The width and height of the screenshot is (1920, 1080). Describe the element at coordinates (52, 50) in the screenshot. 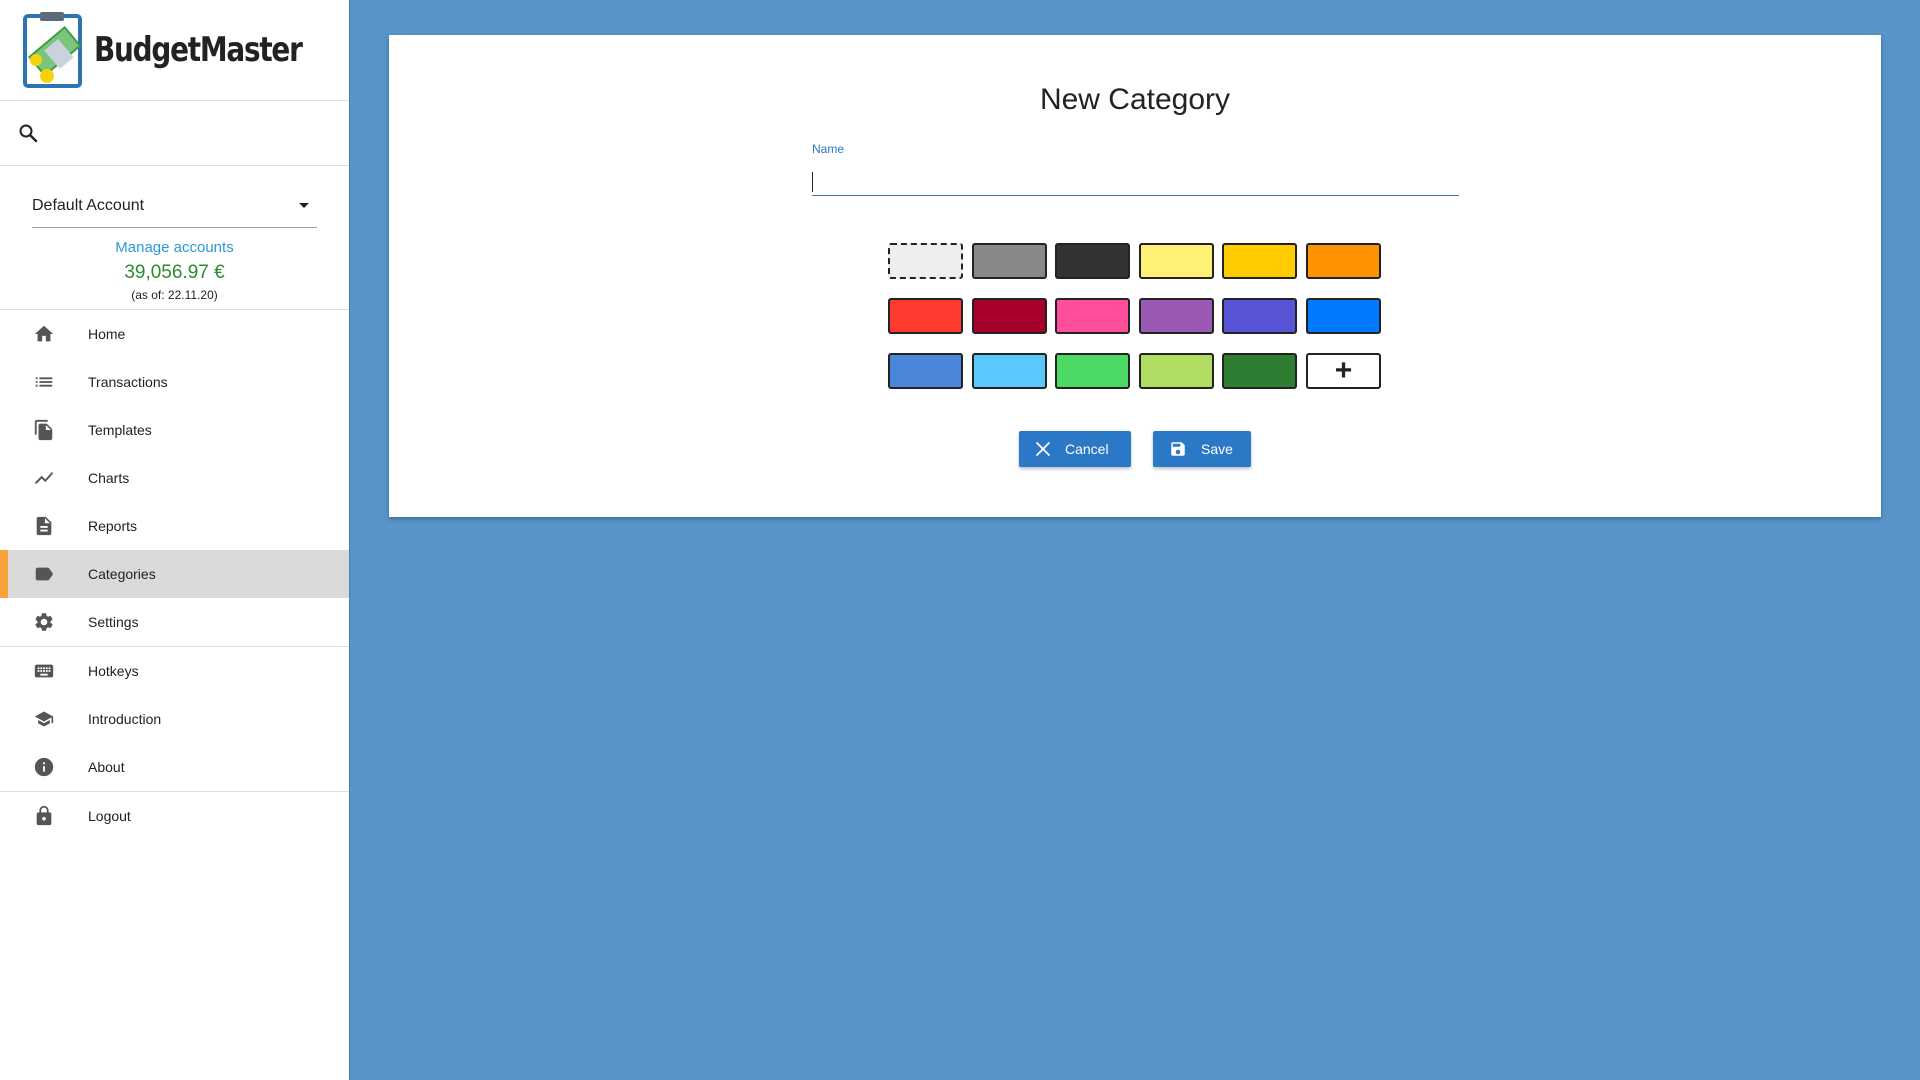

I see `budgetmaster-logo-icon` at that location.